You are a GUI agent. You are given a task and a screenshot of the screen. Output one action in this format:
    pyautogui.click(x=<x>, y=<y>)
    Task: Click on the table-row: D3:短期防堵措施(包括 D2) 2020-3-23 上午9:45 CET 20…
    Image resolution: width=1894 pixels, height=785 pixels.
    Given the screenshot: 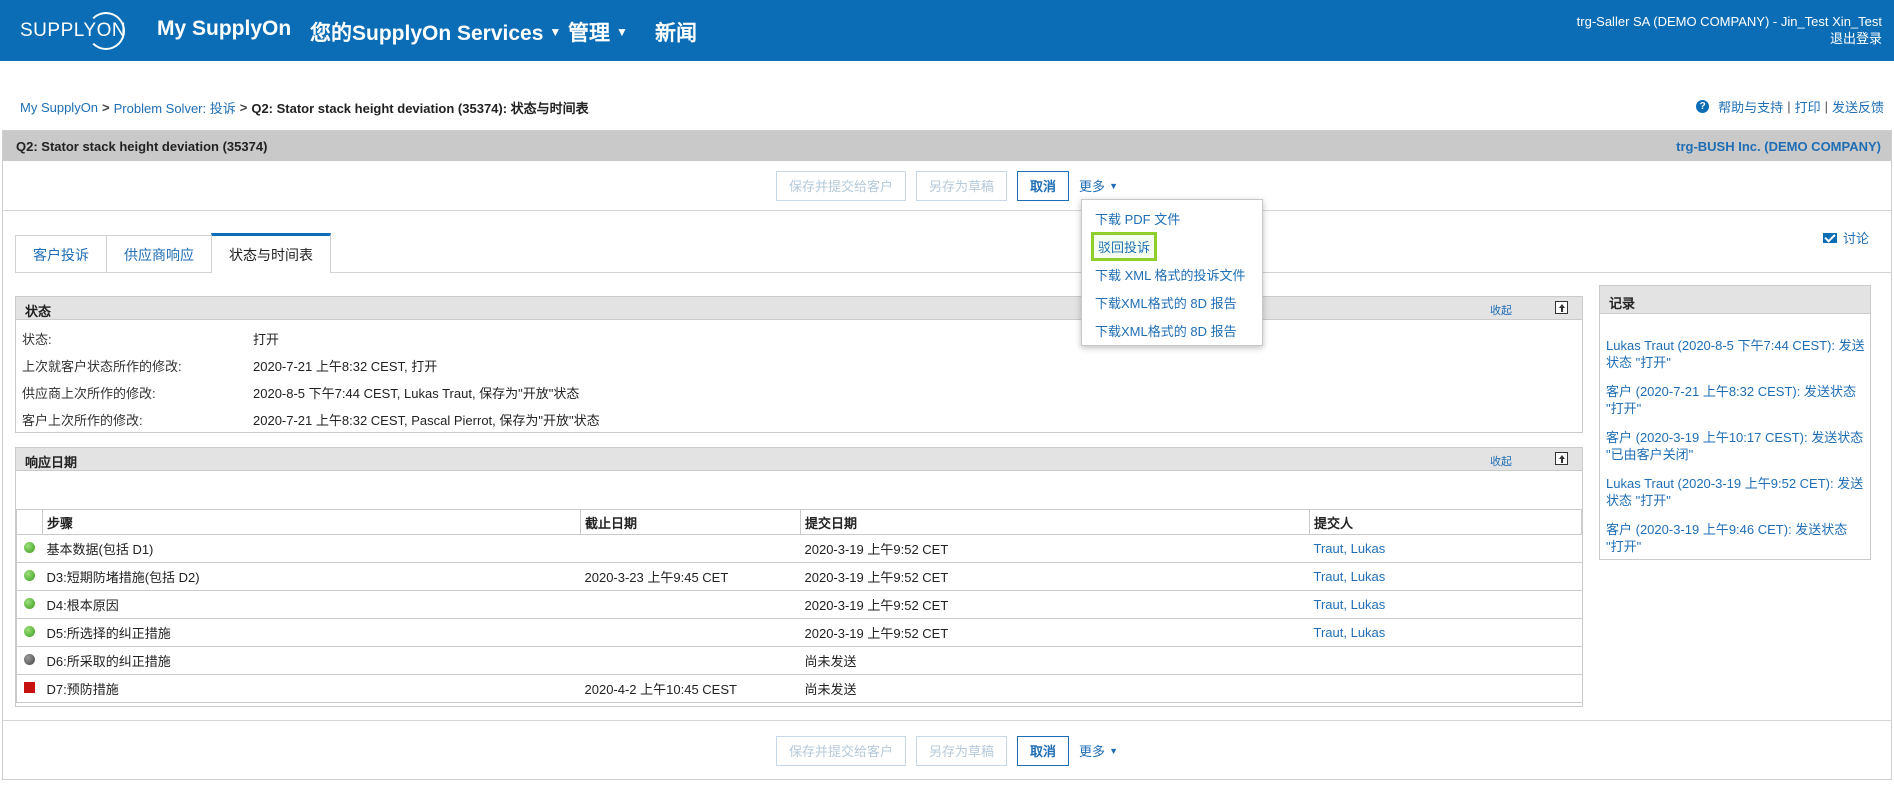 What is the action you would take?
    pyautogui.click(x=799, y=576)
    